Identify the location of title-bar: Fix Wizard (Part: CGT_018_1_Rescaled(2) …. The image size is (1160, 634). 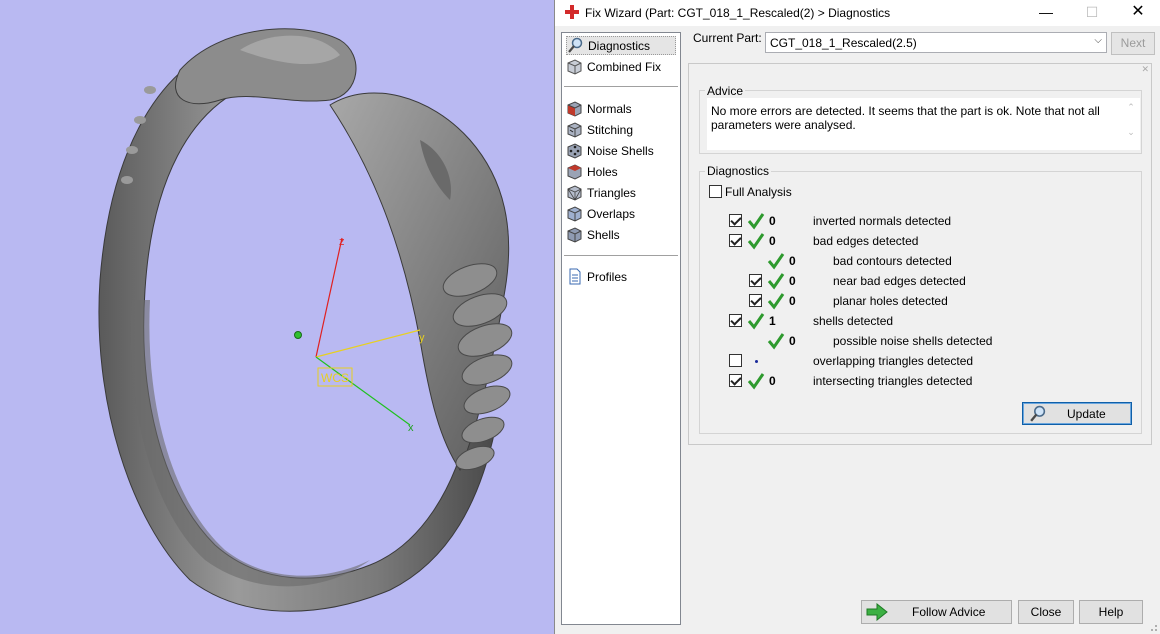
(857, 13).